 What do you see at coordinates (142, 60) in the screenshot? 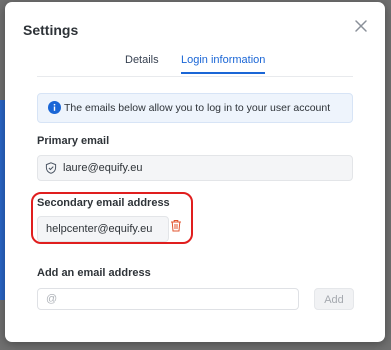
I see `tab-details: Details` at bounding box center [142, 60].